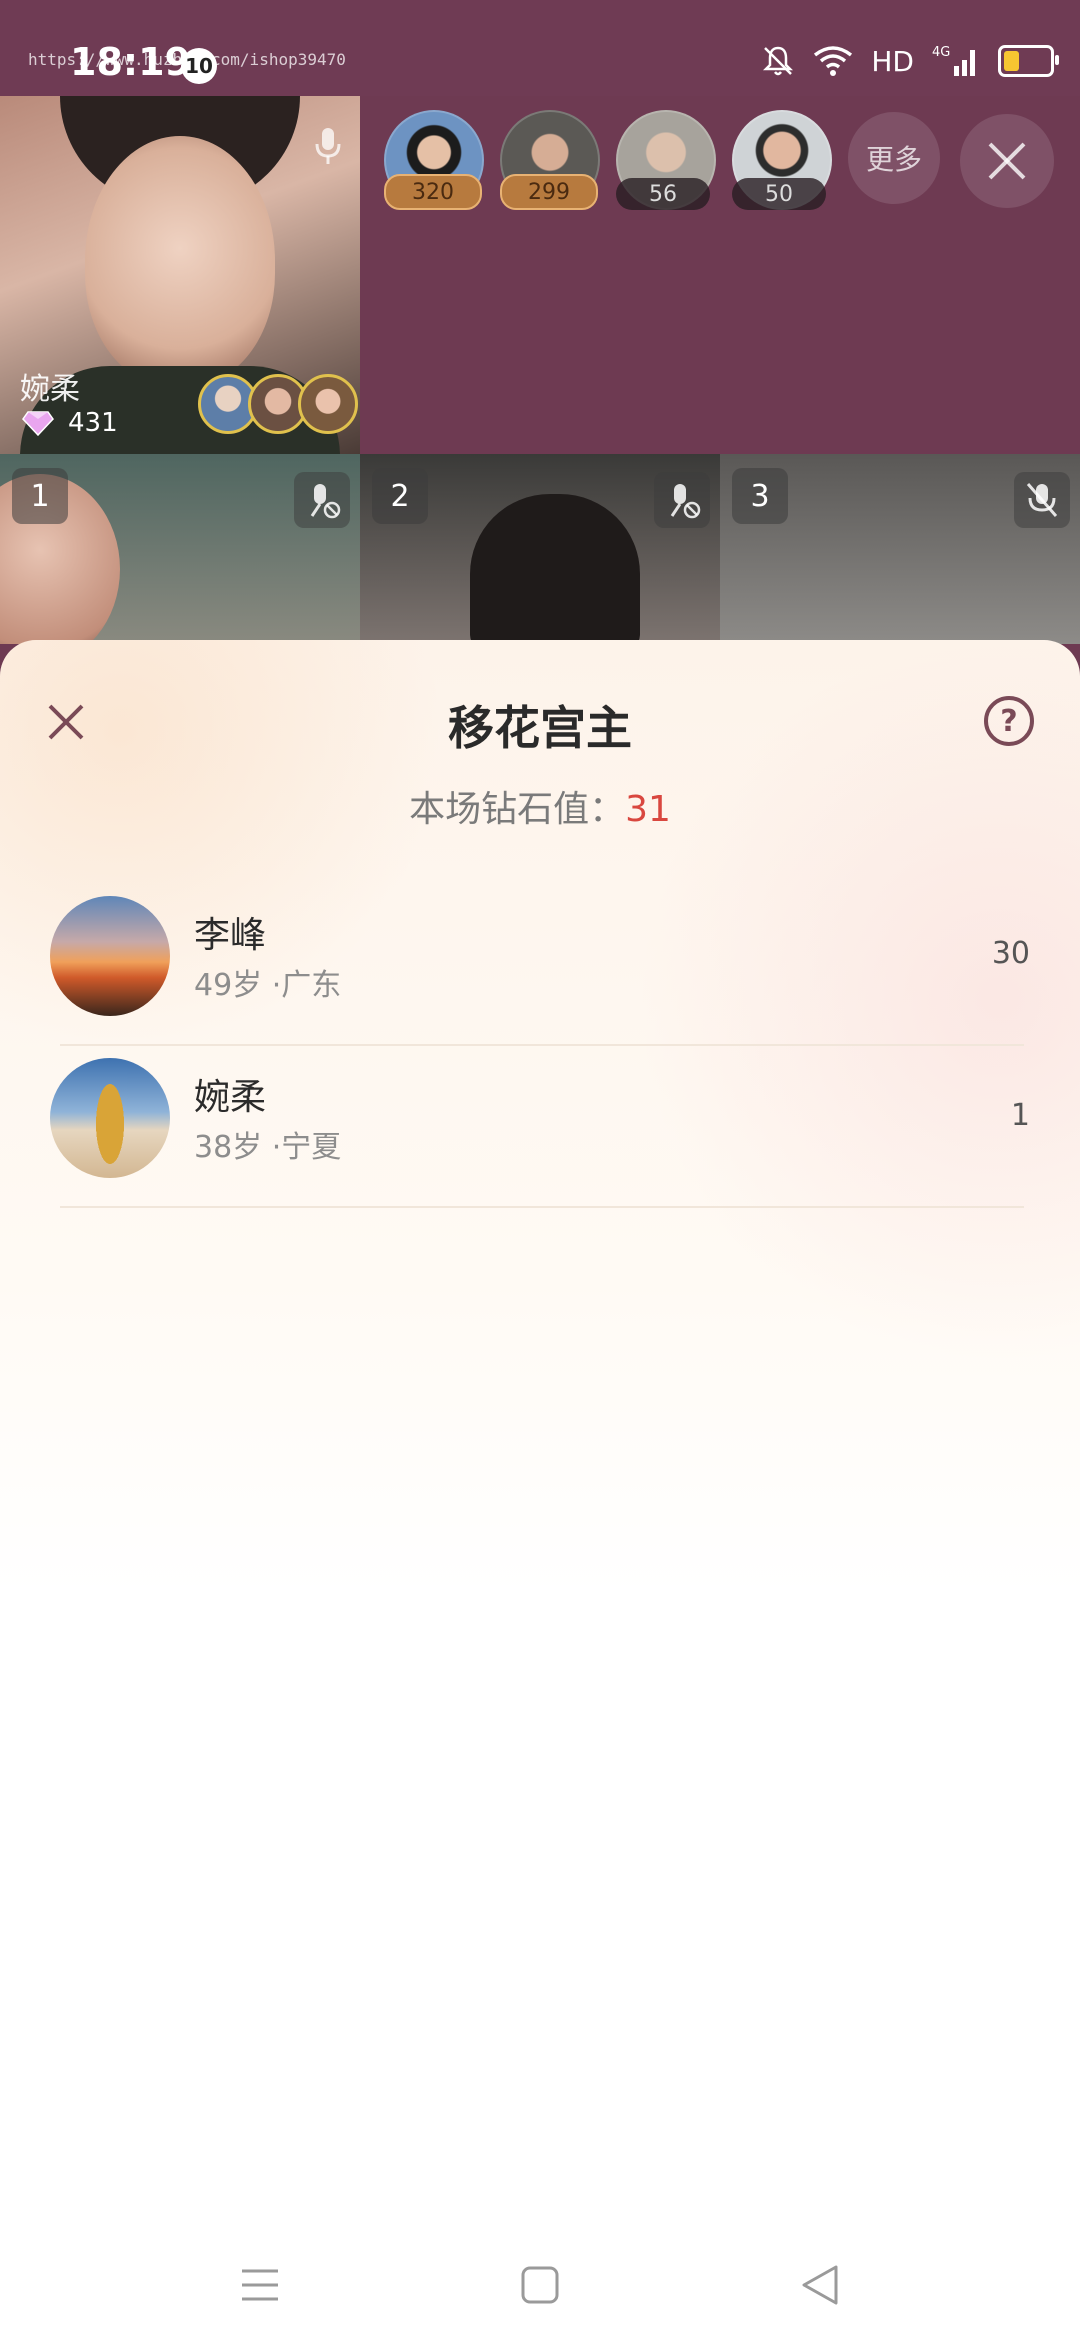 This screenshot has width=1080, height=2340. What do you see at coordinates (894, 158) in the screenshot?
I see `more-viewers-button: 更多` at bounding box center [894, 158].